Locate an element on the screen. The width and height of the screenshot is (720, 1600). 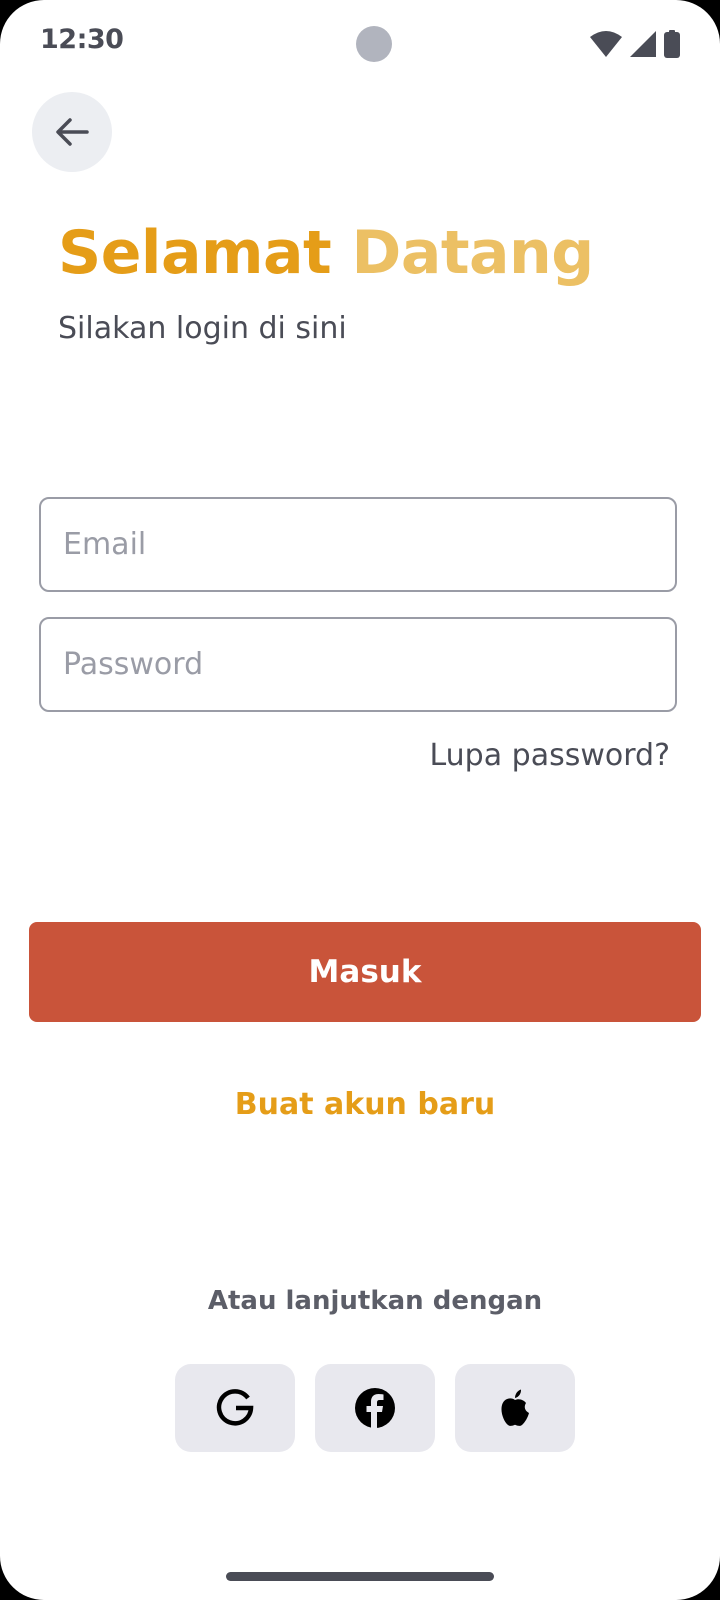
status-icons is located at coordinates (635, 44).